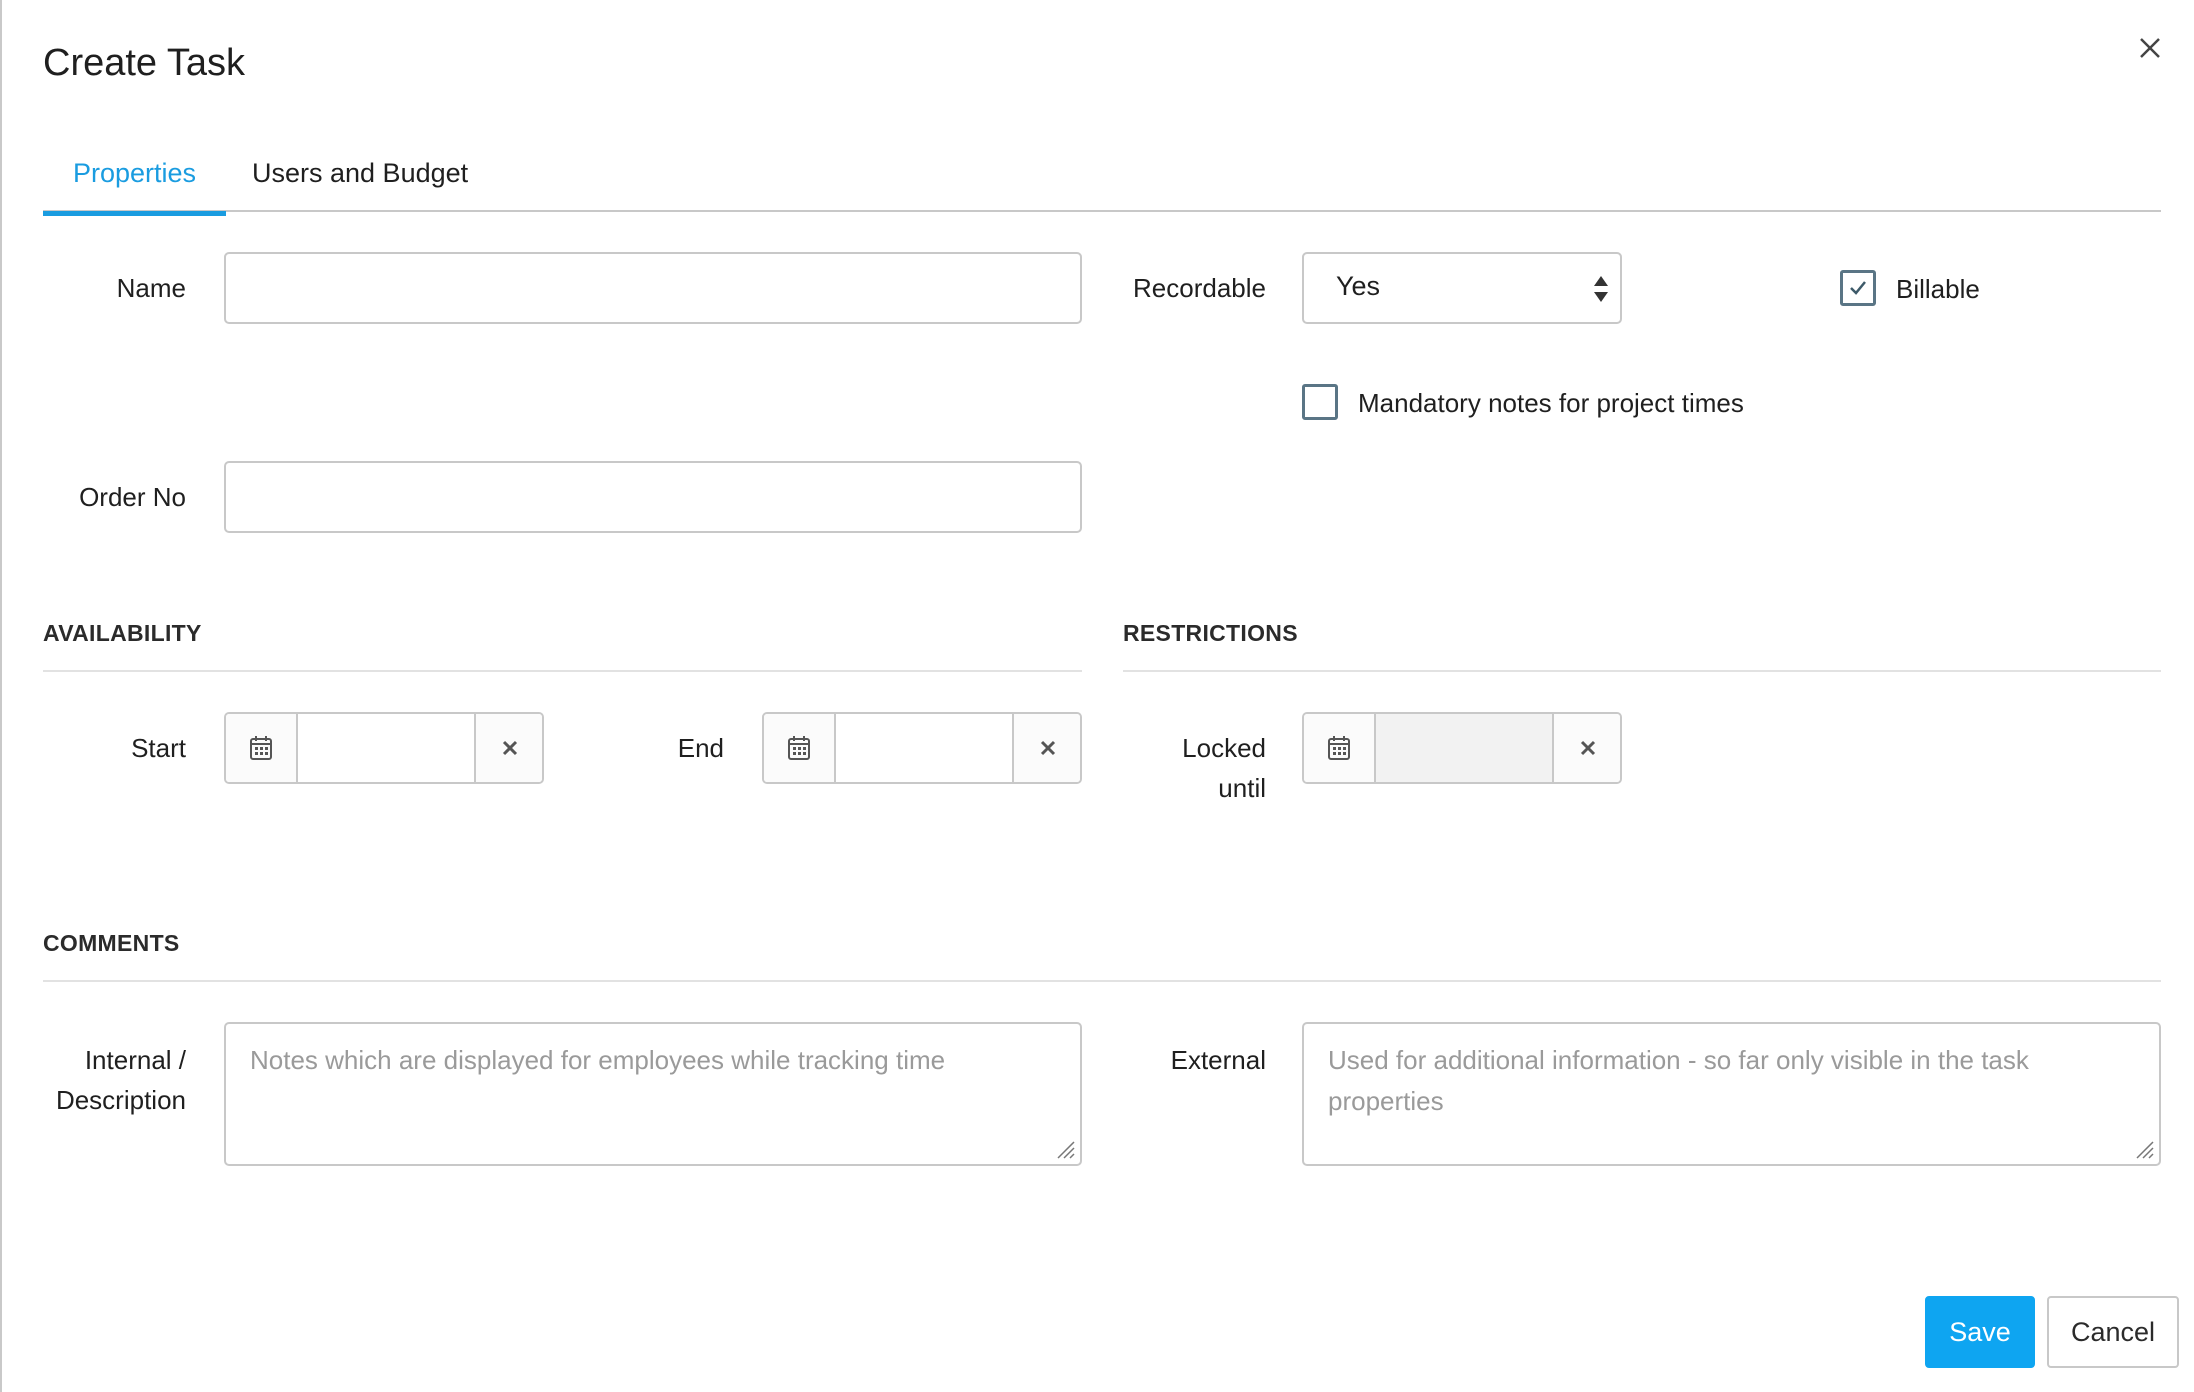  What do you see at coordinates (122, 633) in the screenshot?
I see `availability-heading: AVAILABILITY` at bounding box center [122, 633].